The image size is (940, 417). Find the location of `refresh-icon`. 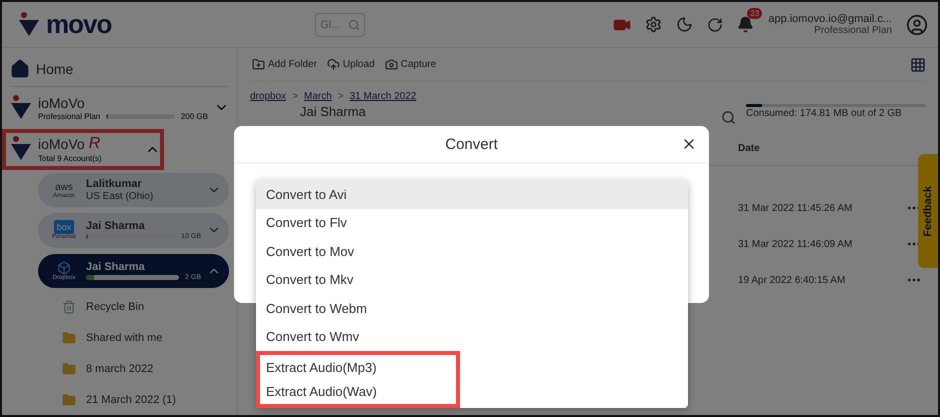

refresh-icon is located at coordinates (715, 24).